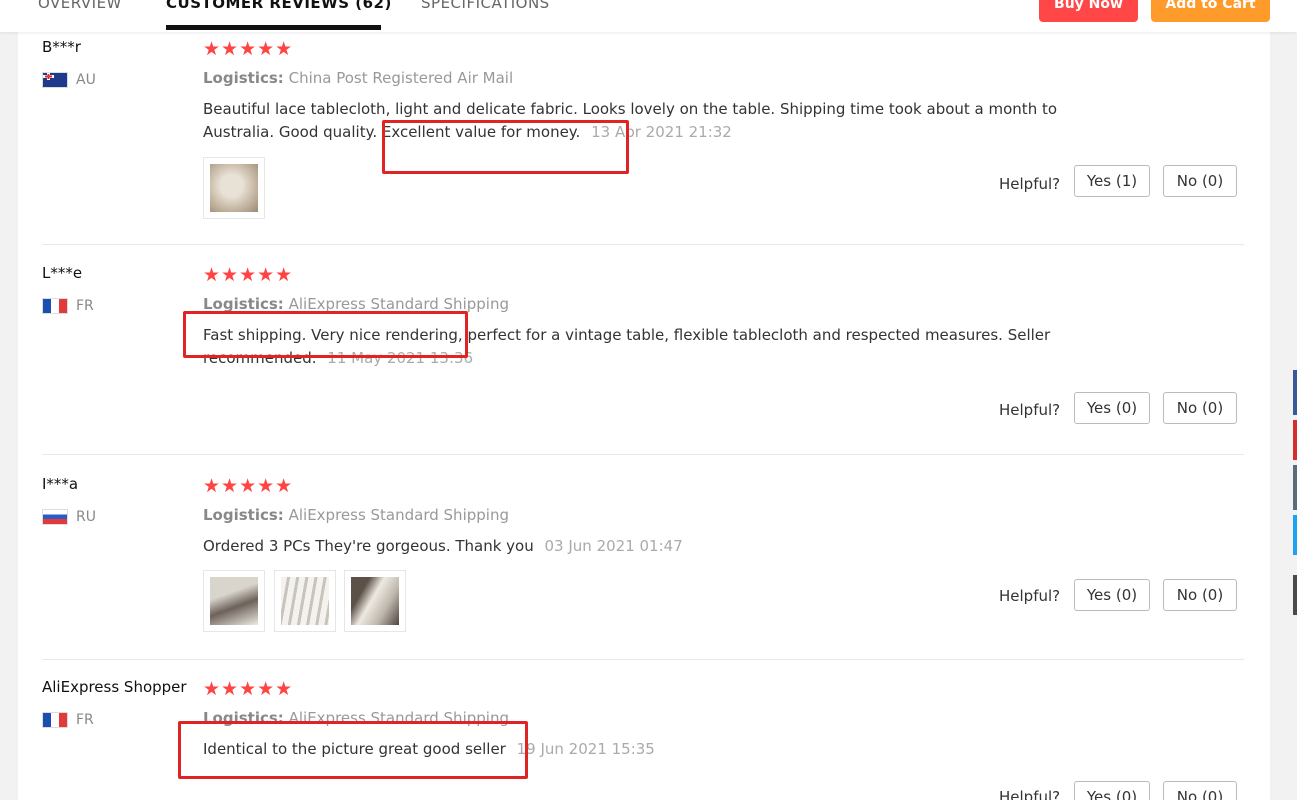 The width and height of the screenshot is (1297, 800). I want to click on twitter-share-icon, so click(1295, 535).